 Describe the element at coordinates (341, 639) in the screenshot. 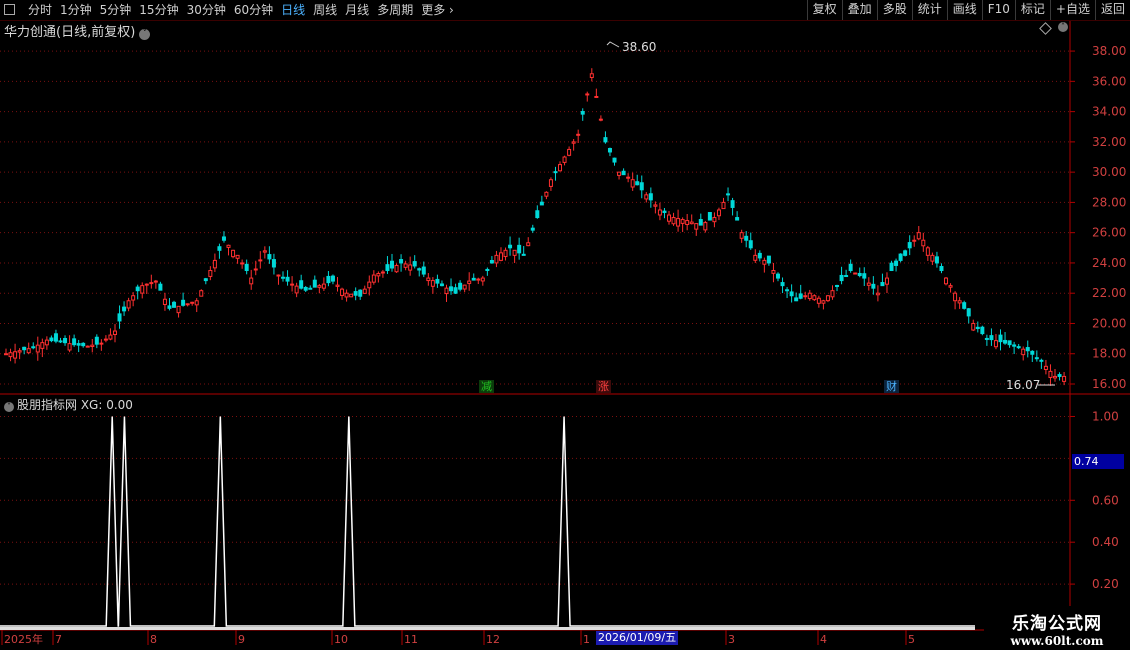

I see `time-tick-label: 10` at that location.